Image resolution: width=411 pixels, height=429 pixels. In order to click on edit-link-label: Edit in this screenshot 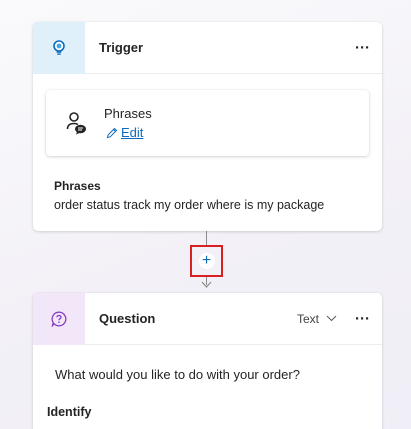, I will do `click(132, 132)`.